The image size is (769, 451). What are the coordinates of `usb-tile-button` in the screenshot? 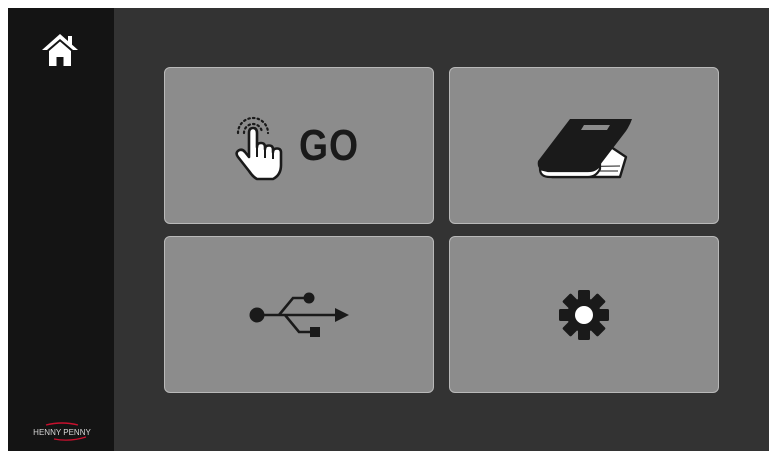 It's located at (299, 314).